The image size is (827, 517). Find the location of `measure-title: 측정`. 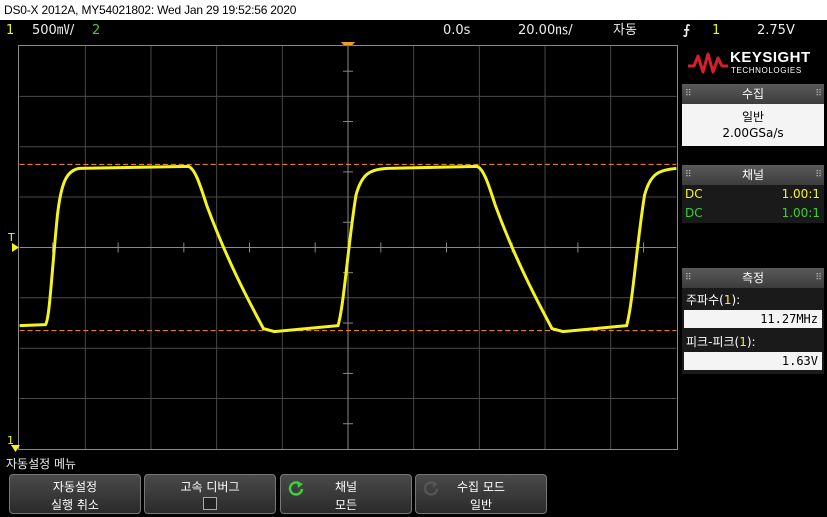

measure-title: 측정 is located at coordinates (753, 278).